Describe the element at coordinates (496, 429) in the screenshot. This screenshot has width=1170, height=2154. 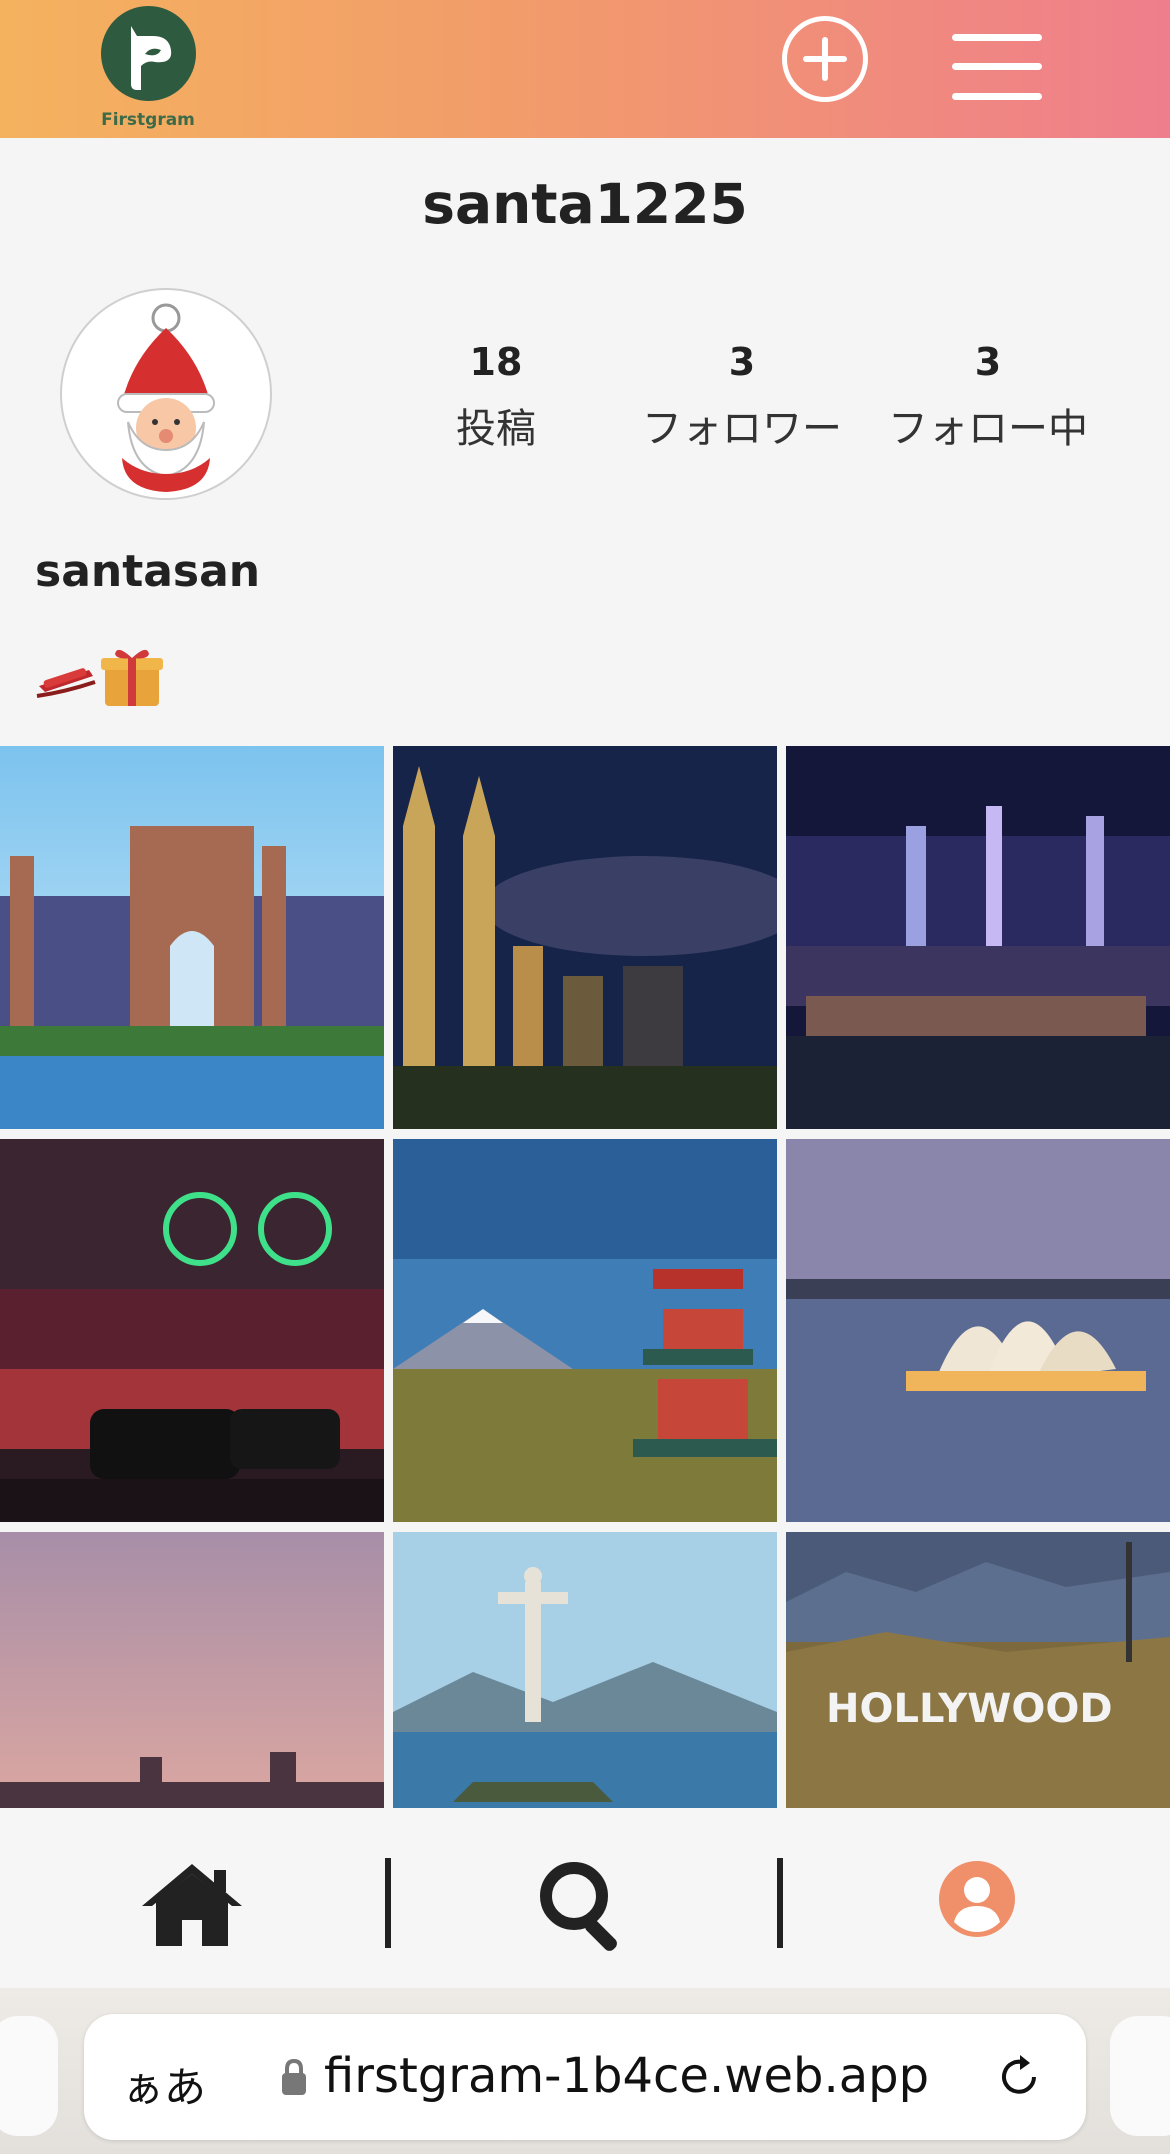
I see `stat-posts-label: 投稿` at that location.